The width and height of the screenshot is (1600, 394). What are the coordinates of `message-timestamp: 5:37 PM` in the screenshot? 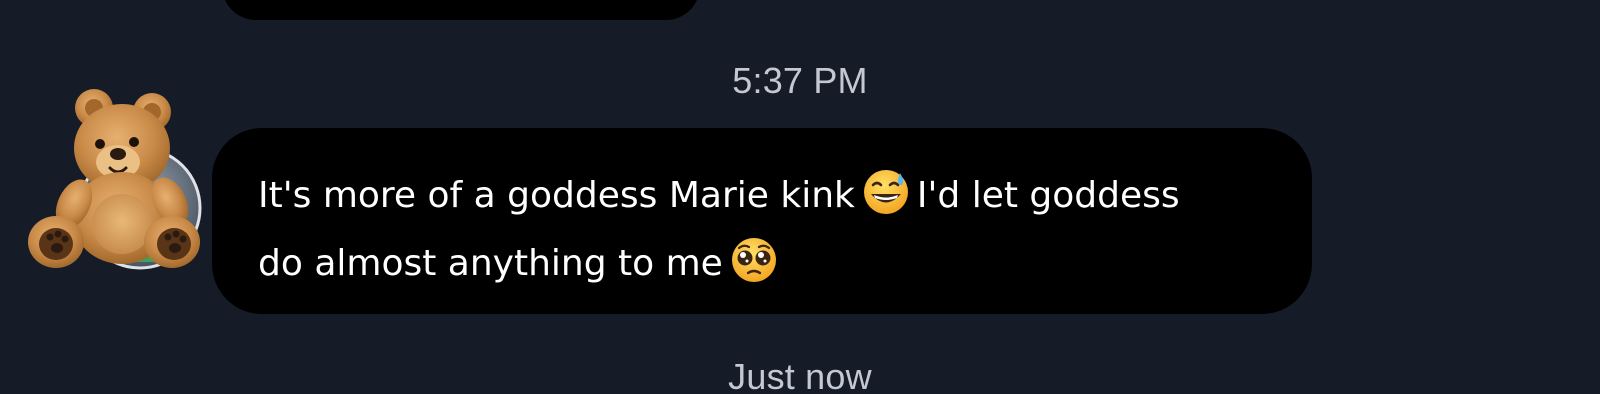 It's located at (800, 80).